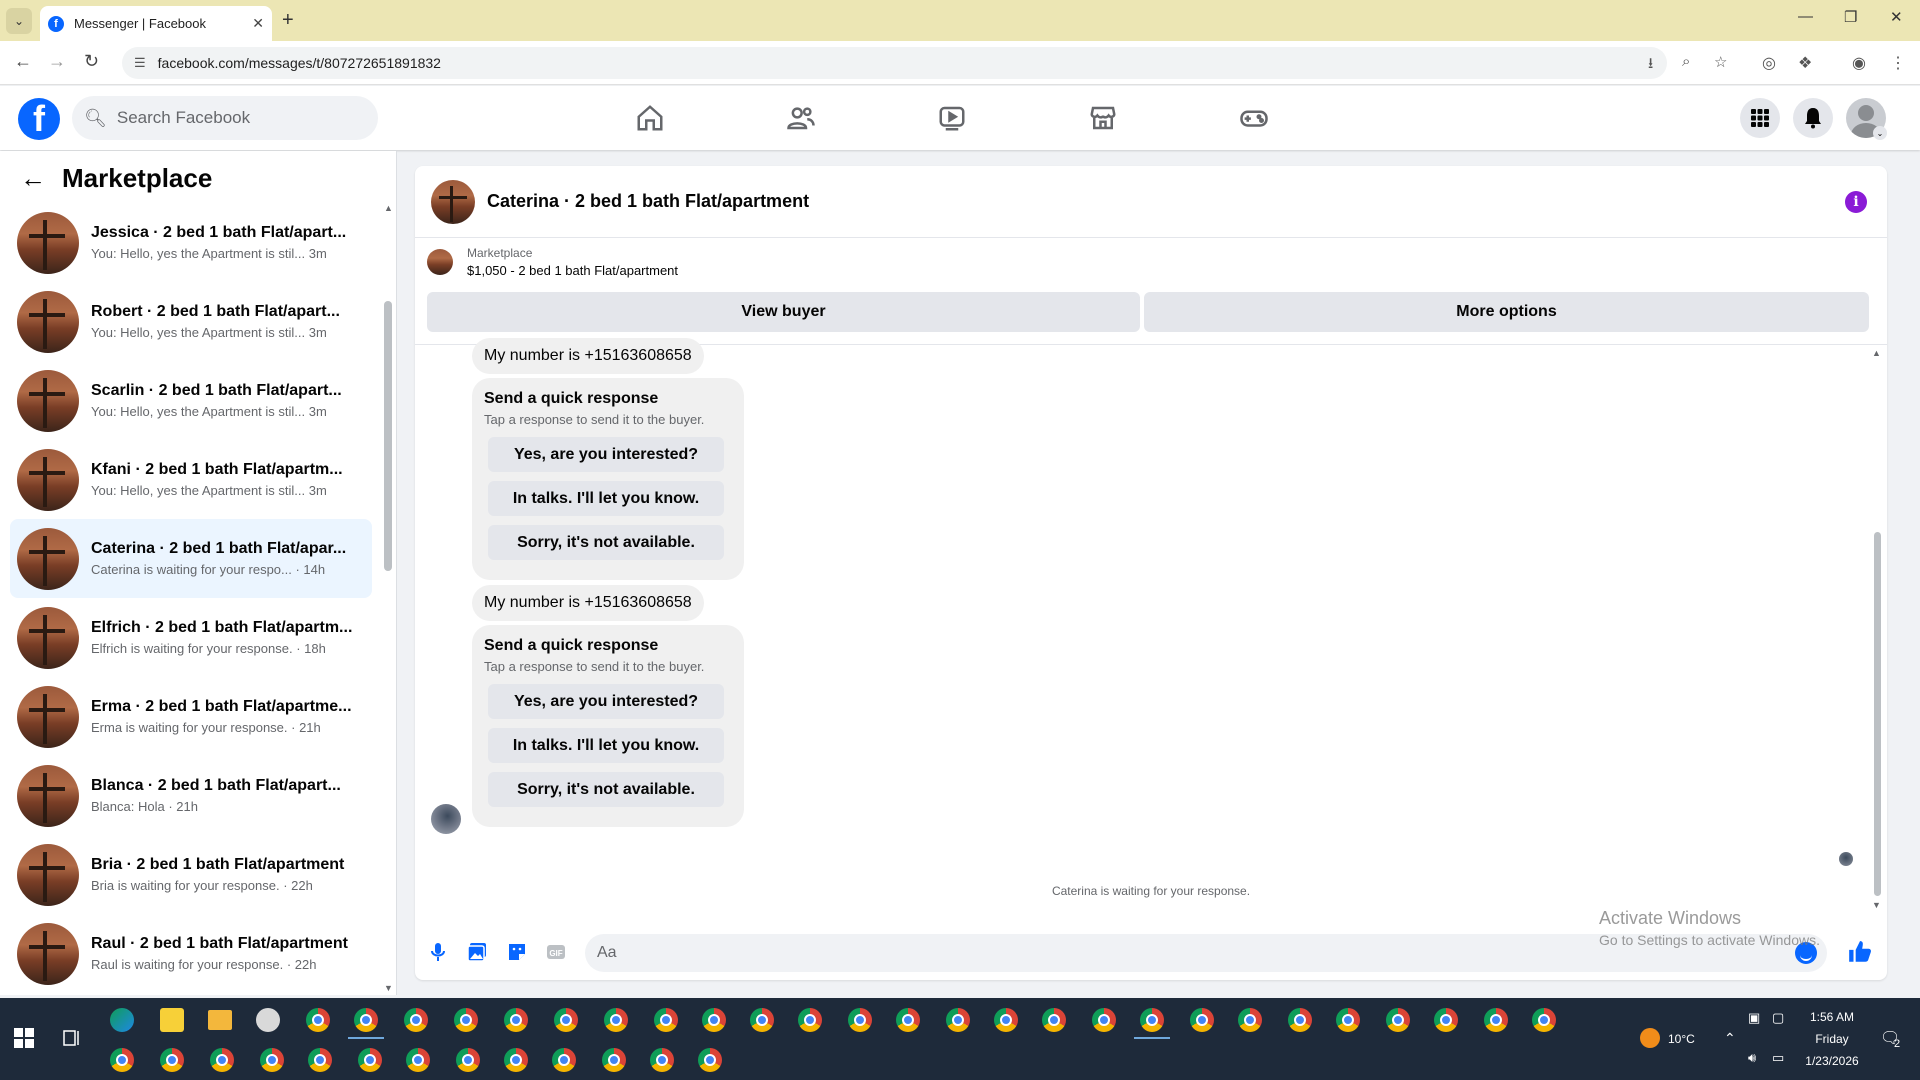  I want to click on sticky-notes-icon, so click(172, 1020).